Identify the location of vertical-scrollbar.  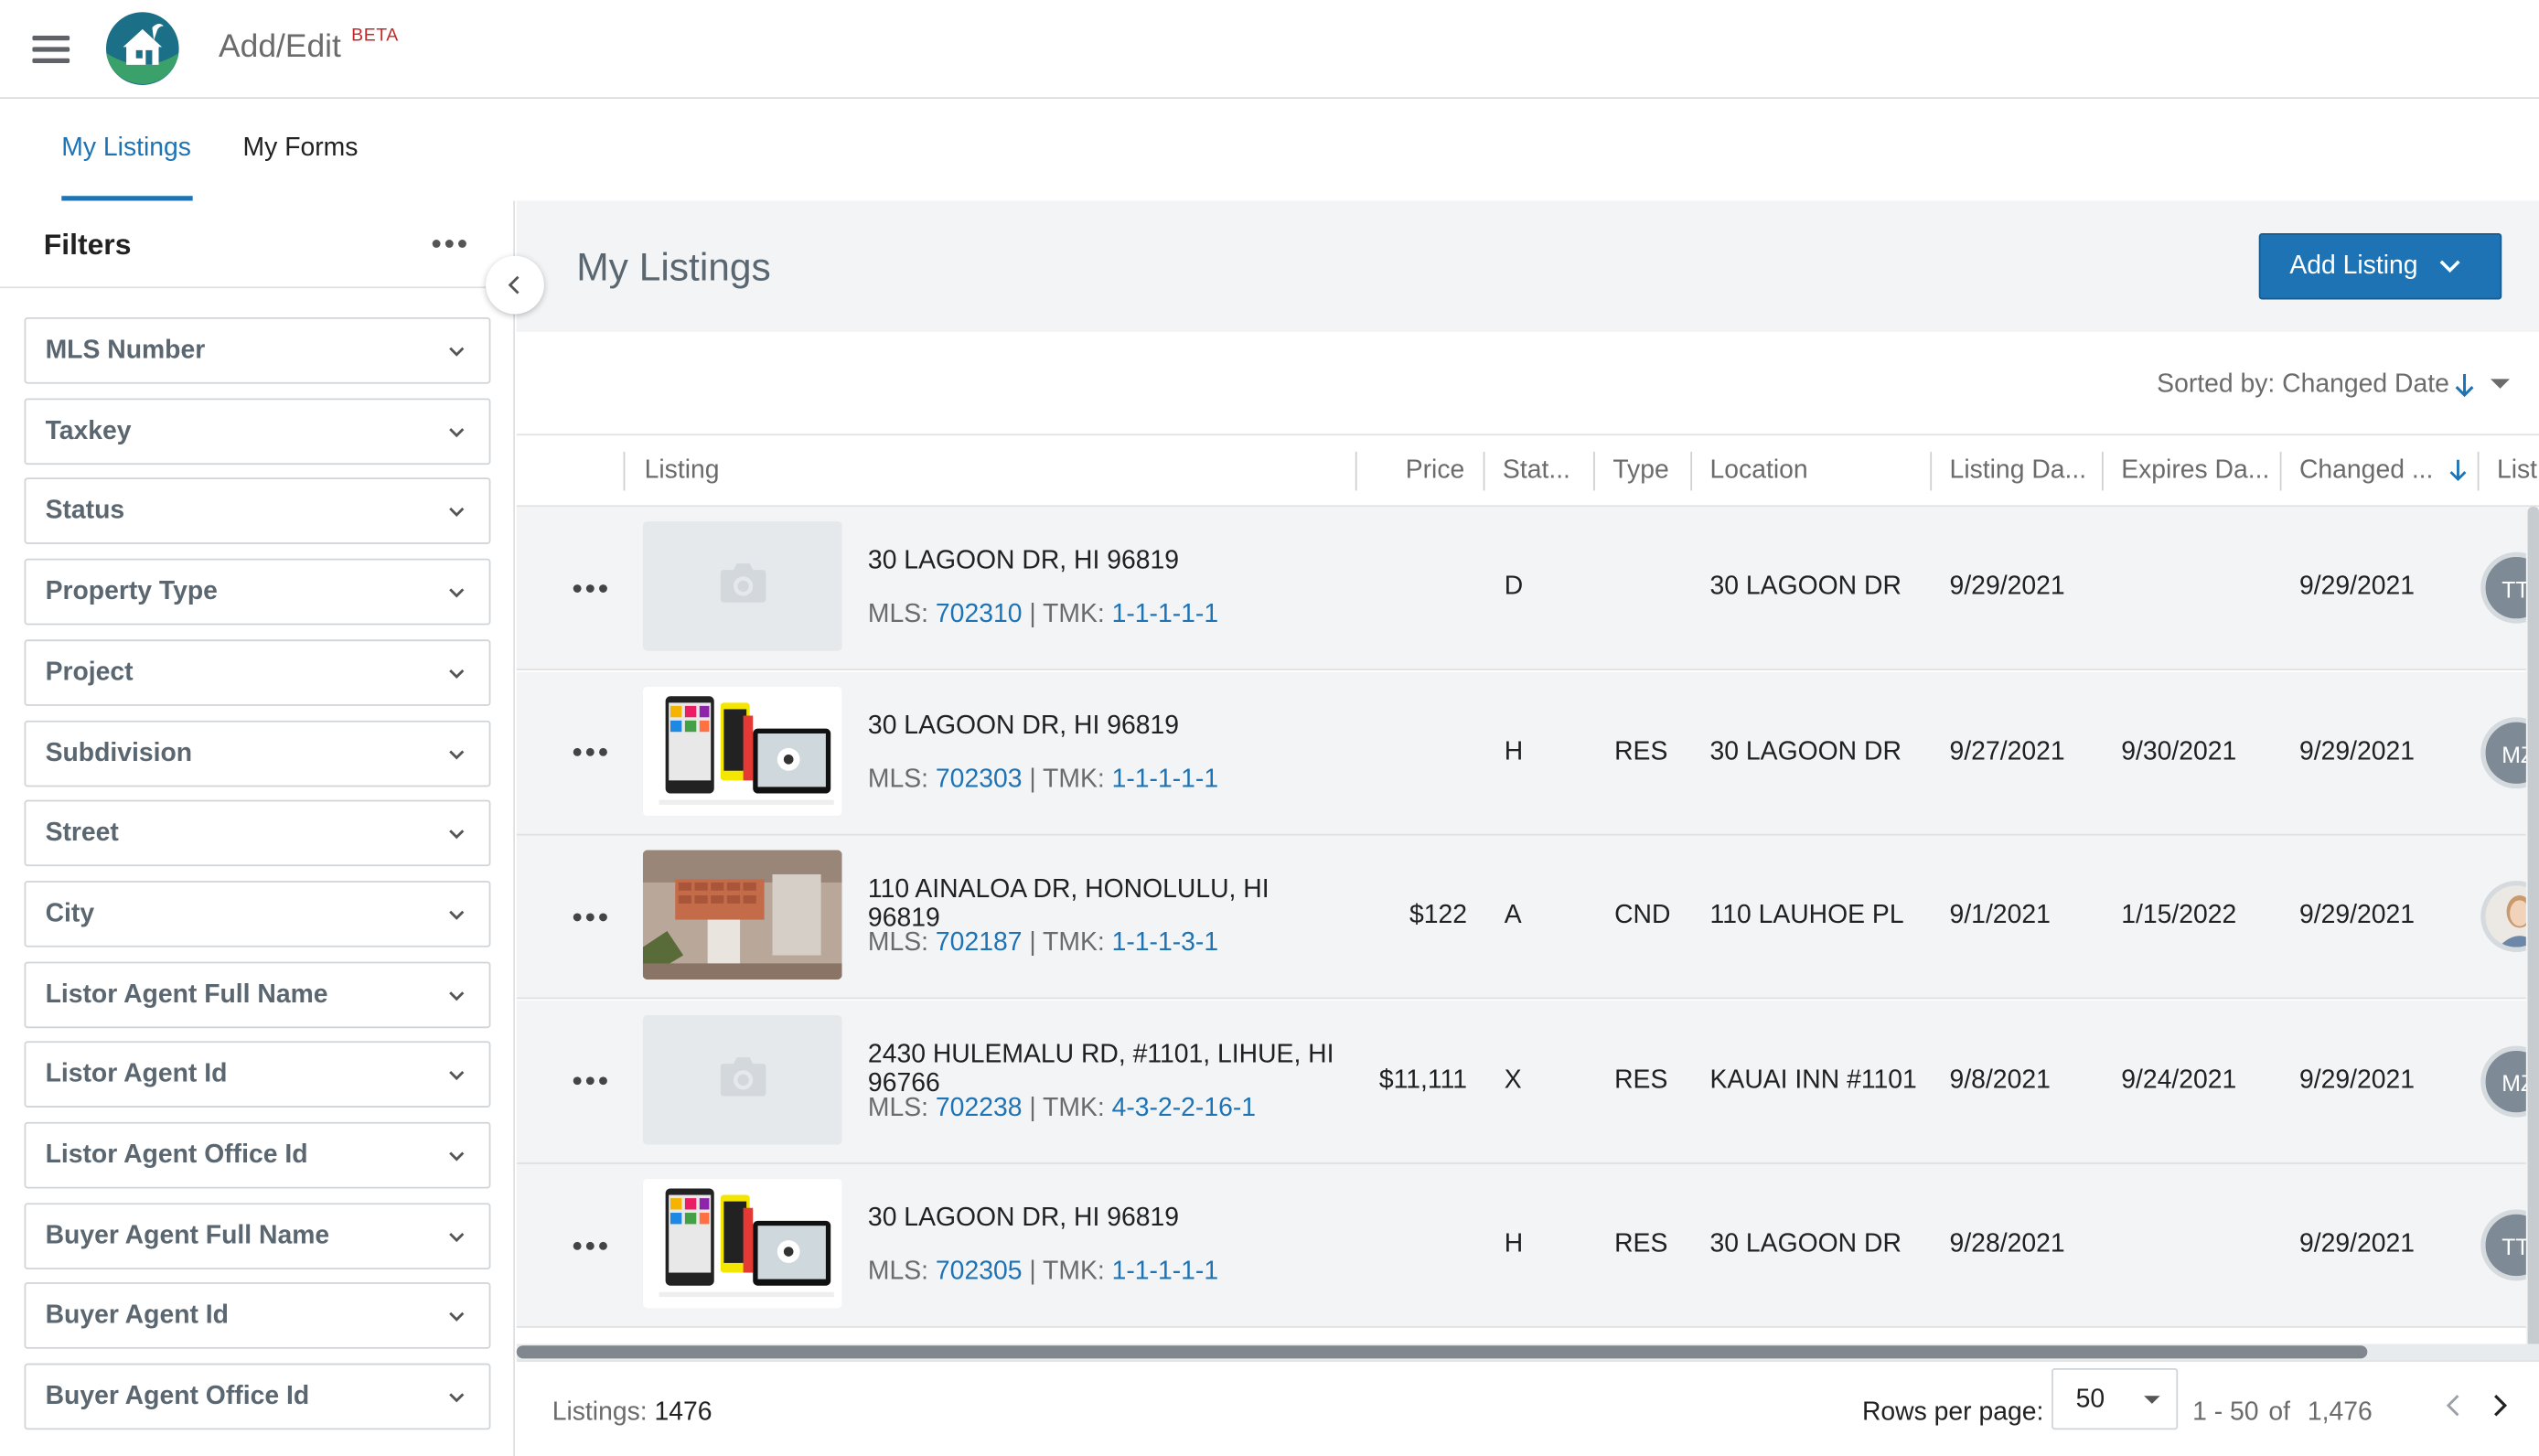
(2533, 928).